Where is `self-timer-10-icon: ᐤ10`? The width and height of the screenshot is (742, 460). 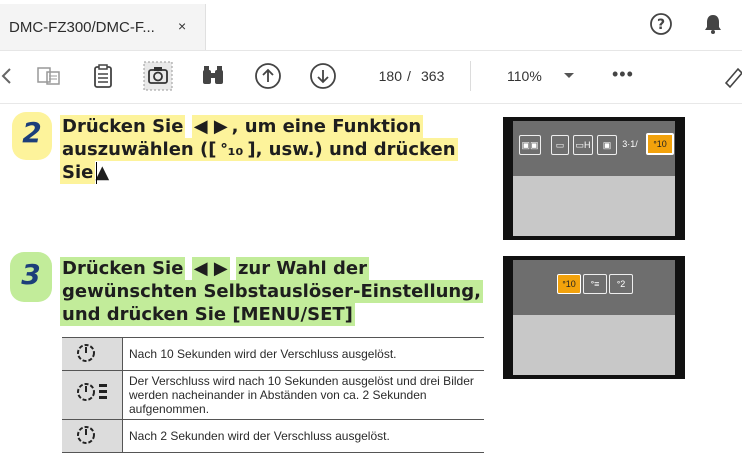
self-timer-10-icon: ᐤ10 is located at coordinates (569, 284).